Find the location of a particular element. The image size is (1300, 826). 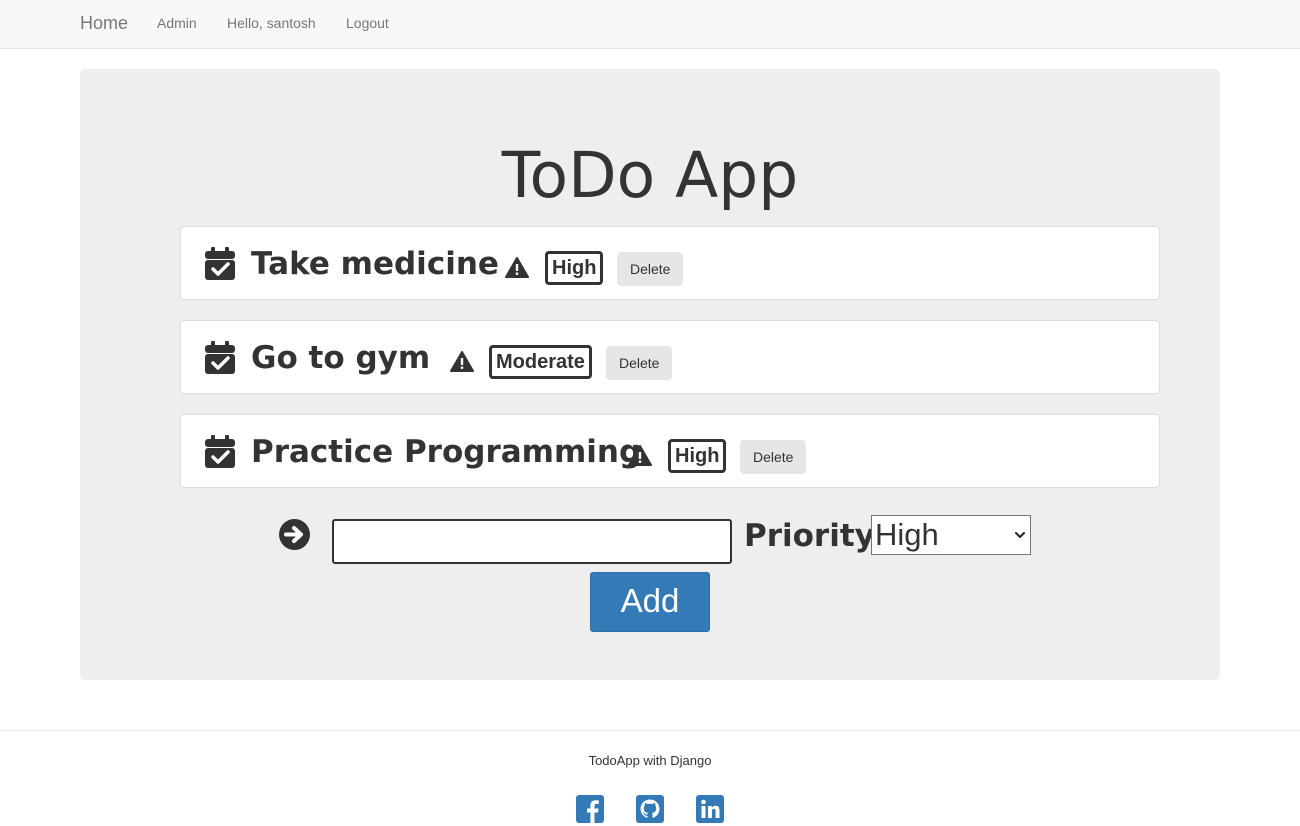

task-card: Go to gym Moderate Delete is located at coordinates (670, 357).